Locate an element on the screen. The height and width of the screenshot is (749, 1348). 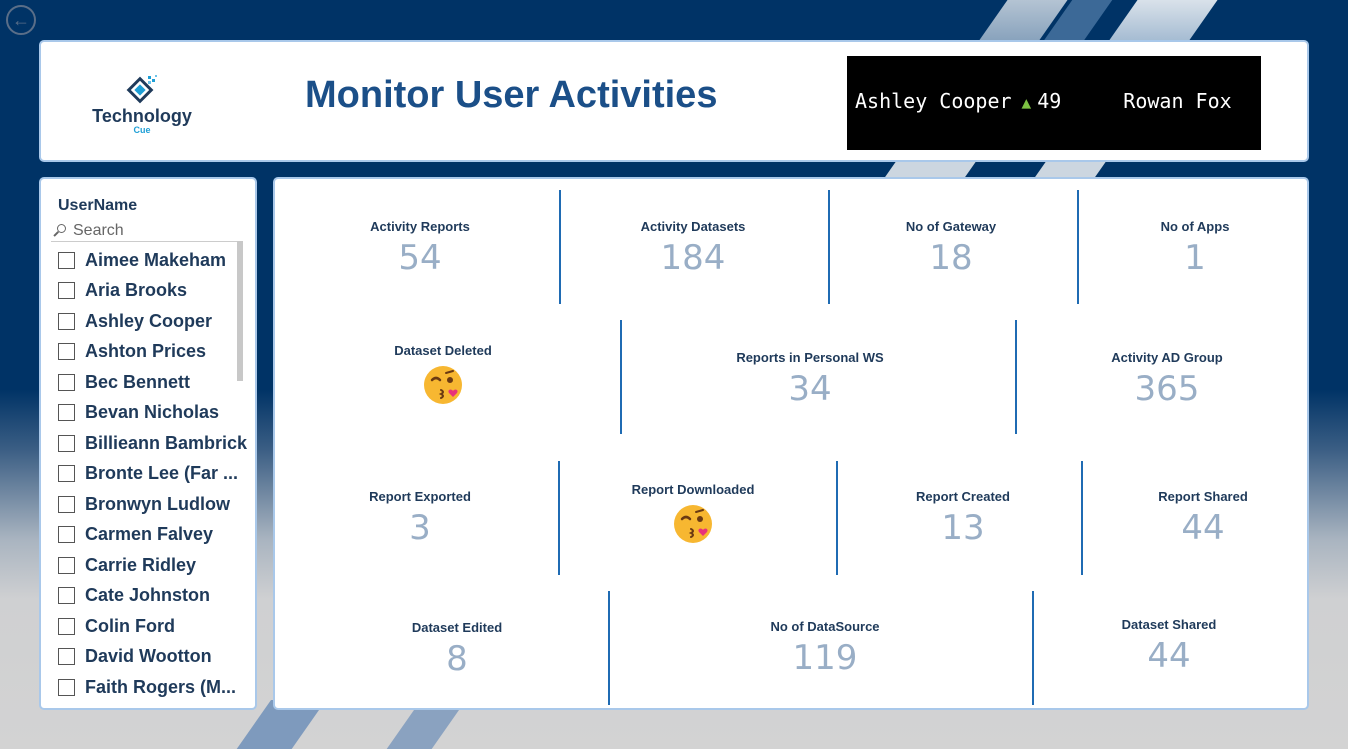
user-ticker: Ashley Cooper ▲ 49 Rowan Fox is located at coordinates (1054, 103).